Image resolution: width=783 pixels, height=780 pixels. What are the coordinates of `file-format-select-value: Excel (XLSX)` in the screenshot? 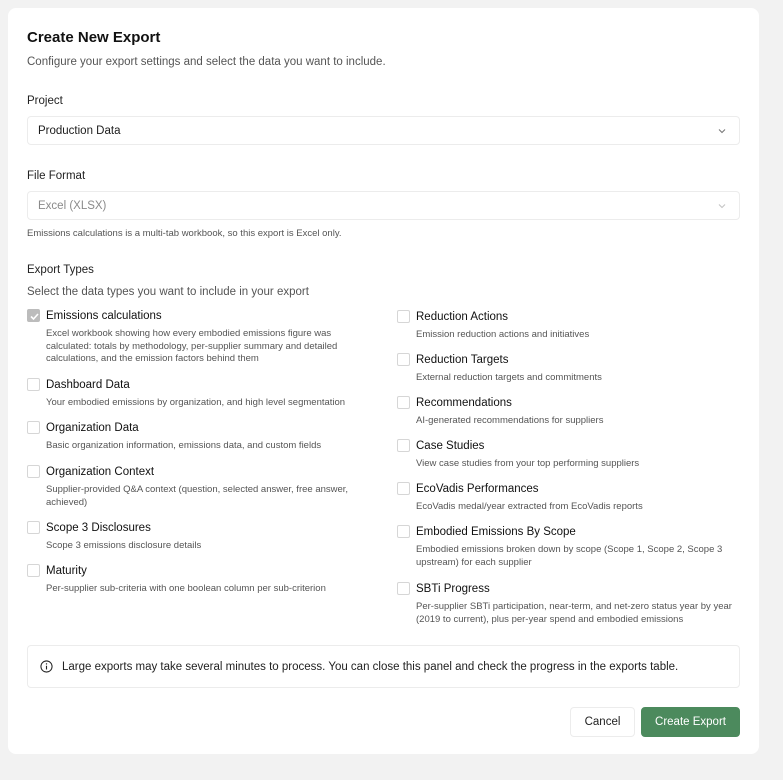 It's located at (72, 205).